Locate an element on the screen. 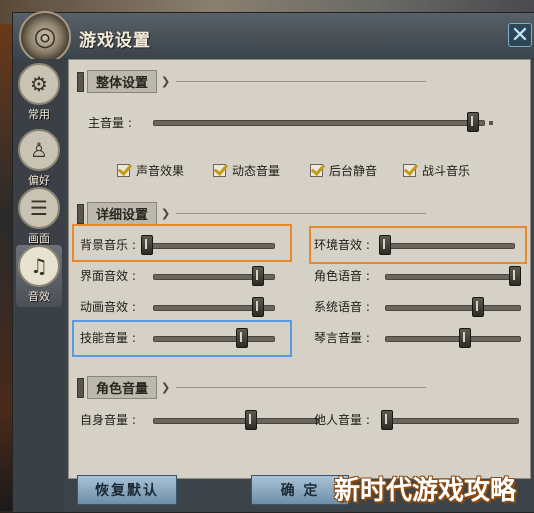 The width and height of the screenshot is (534, 513). tab-preference-label: 偏好 is located at coordinates (39, 180).